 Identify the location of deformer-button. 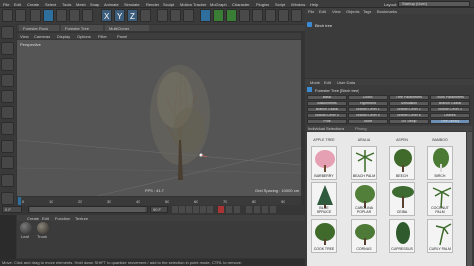
(257, 15).